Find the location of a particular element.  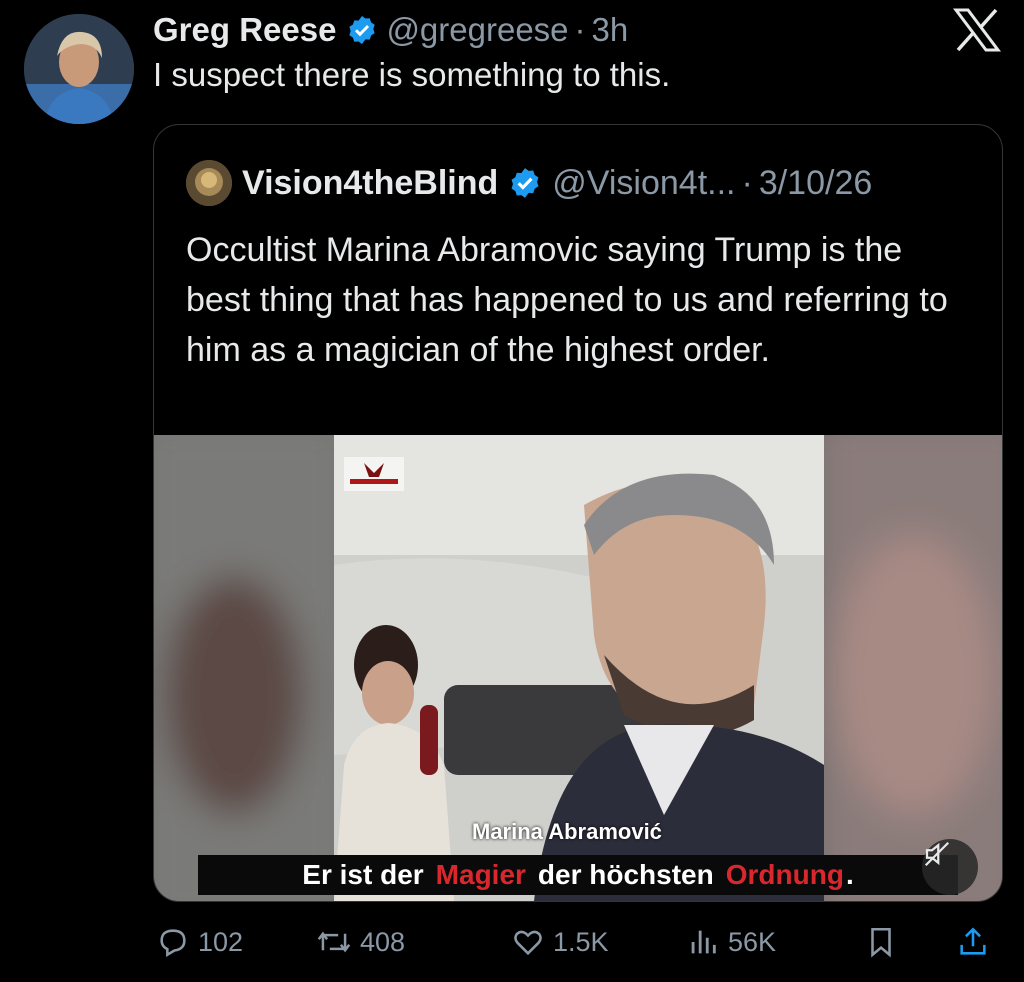

share-icon is located at coordinates (973, 941).